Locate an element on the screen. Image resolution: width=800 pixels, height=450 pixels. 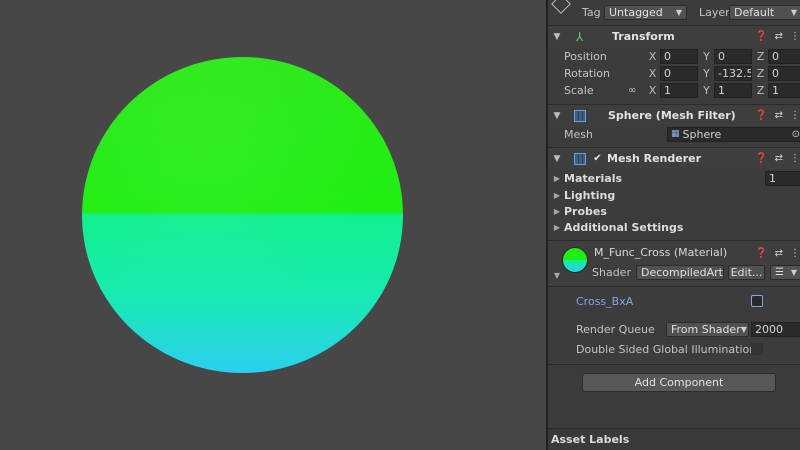
scale-x-field: 1 is located at coordinates (679, 90).